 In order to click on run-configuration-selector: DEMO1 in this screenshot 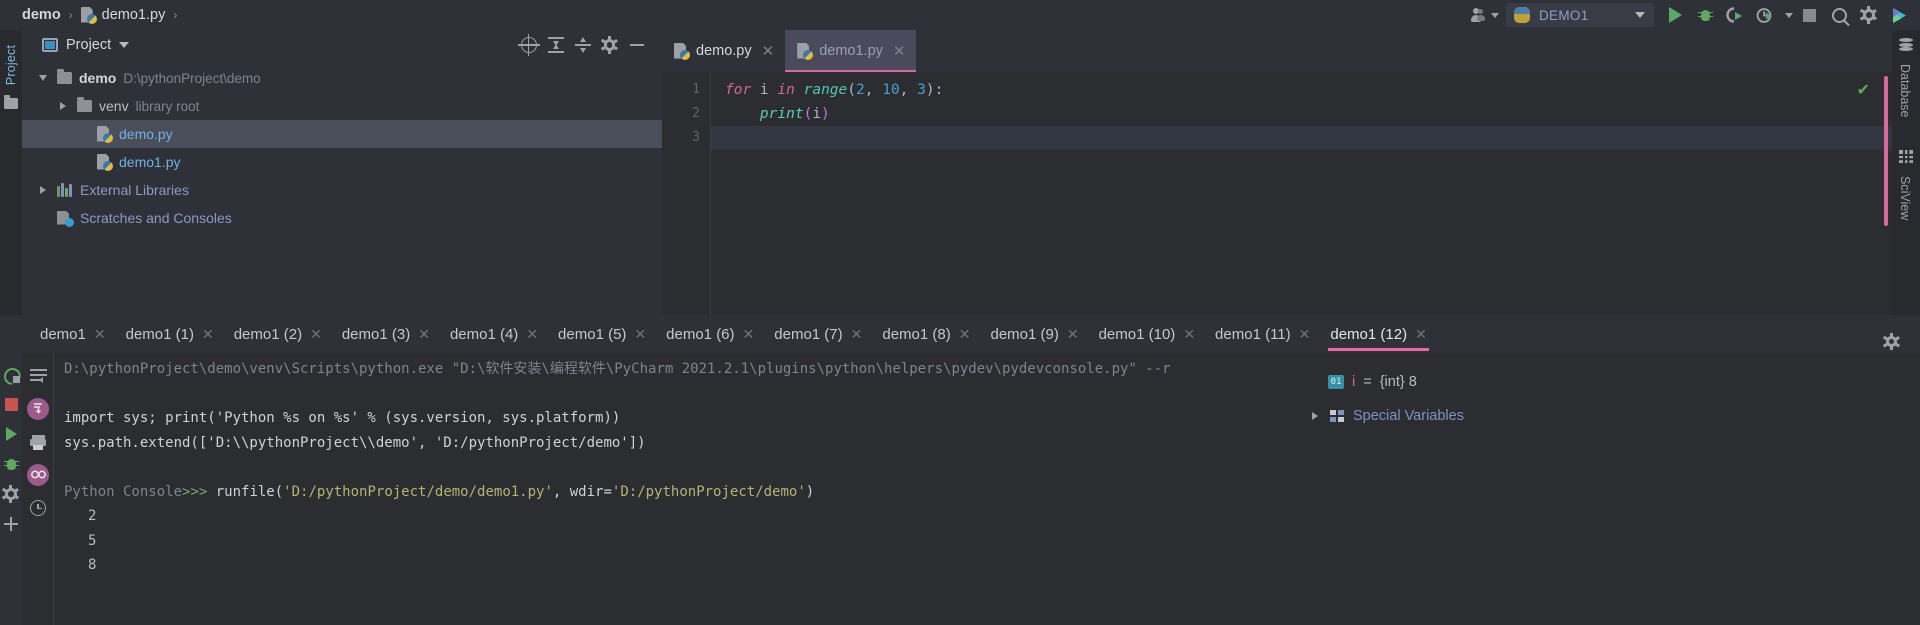, I will do `click(1580, 15)`.